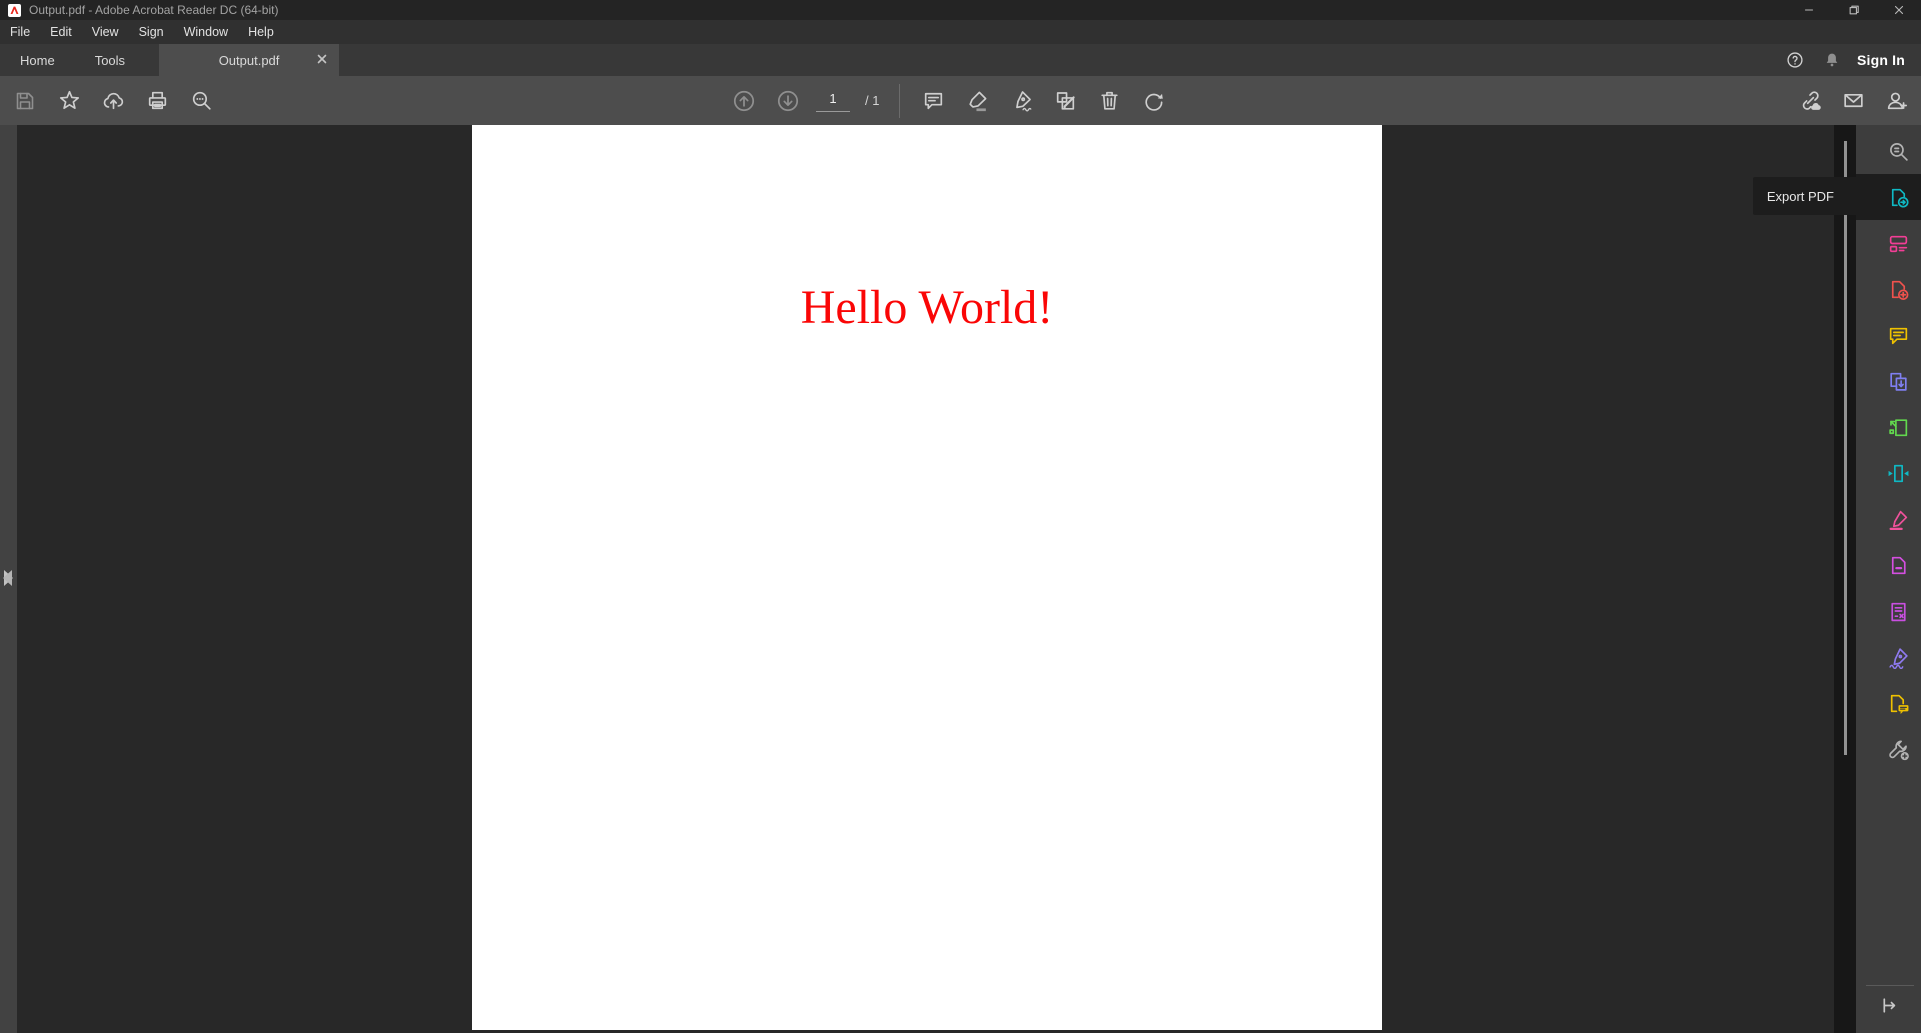 Image resolution: width=1921 pixels, height=1033 pixels. Describe the element at coordinates (113, 101) in the screenshot. I see `cloud-upload-button` at that location.